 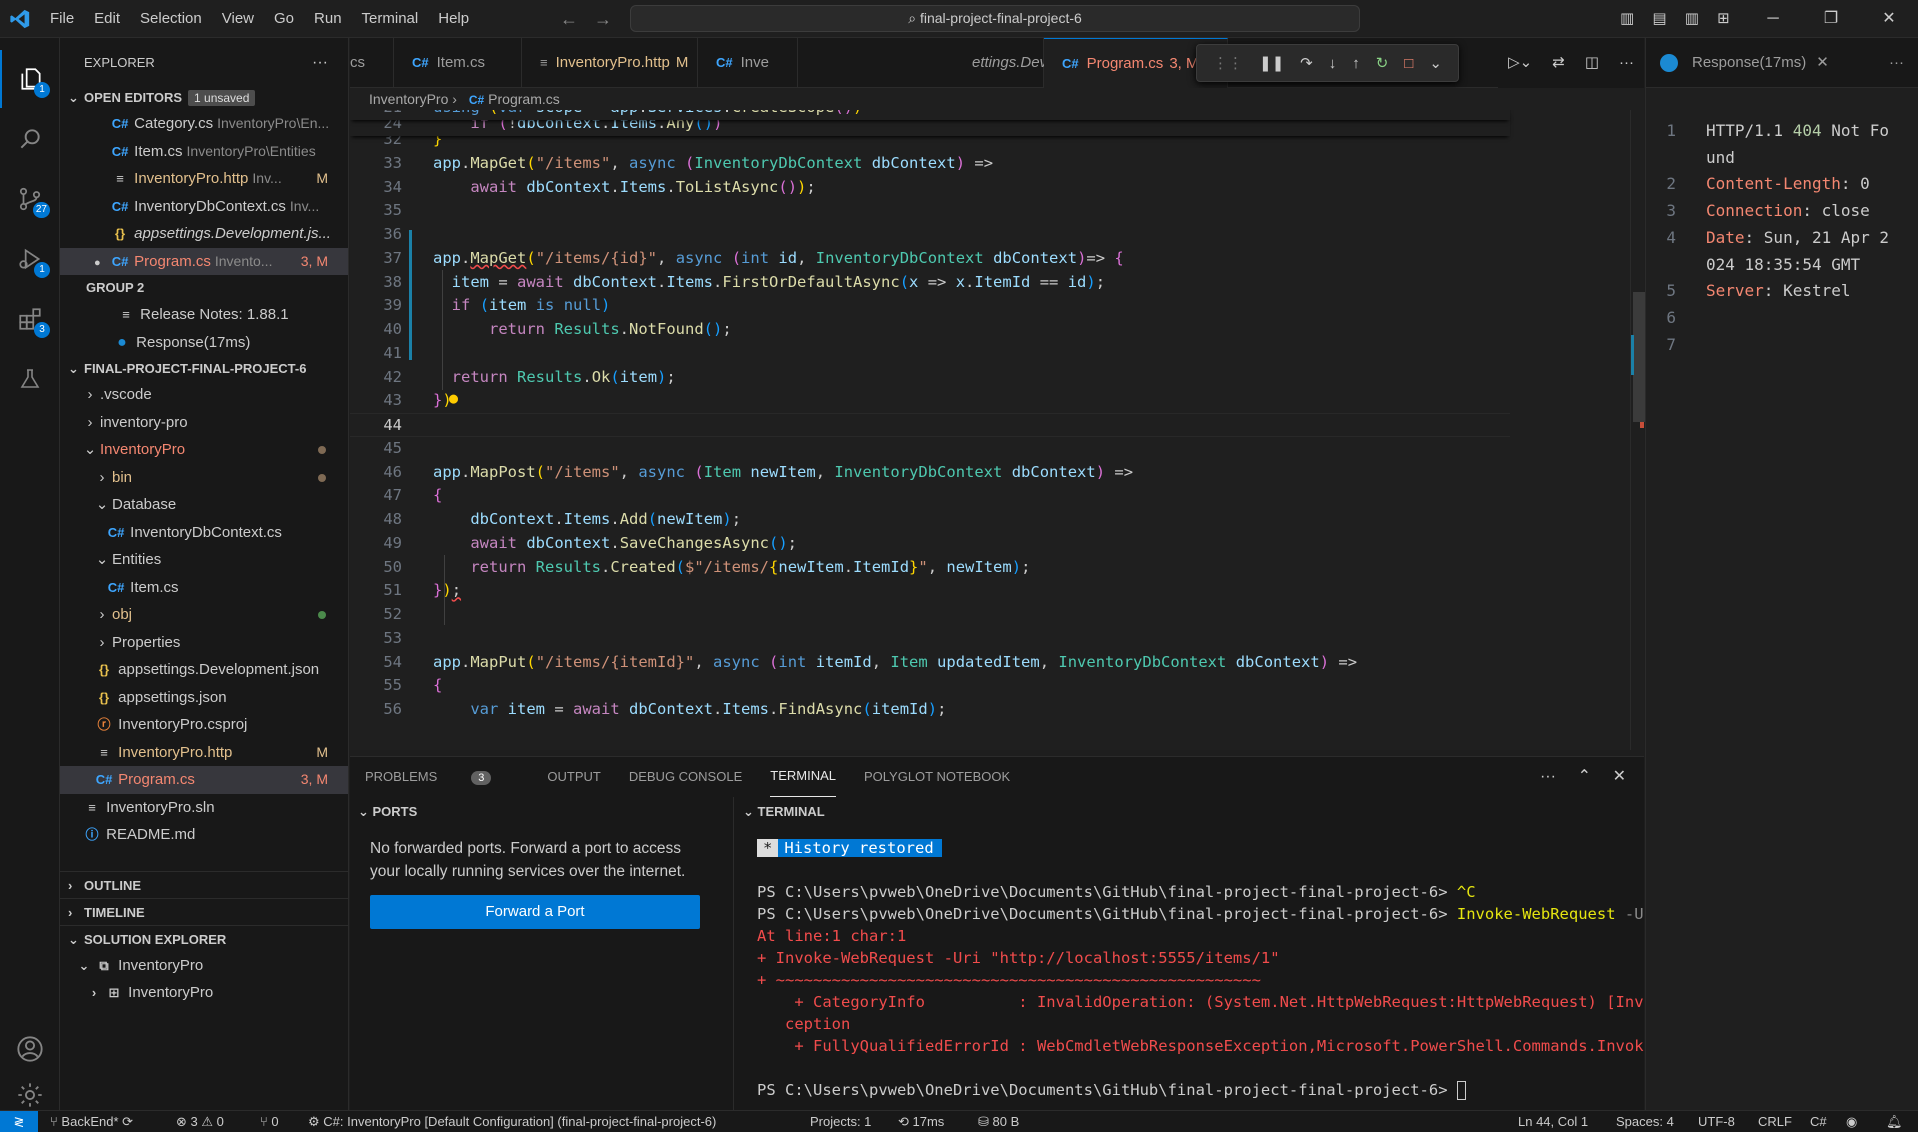 What do you see at coordinates (1435, 63) in the screenshot?
I see `chevron-down-icon: ⌄` at bounding box center [1435, 63].